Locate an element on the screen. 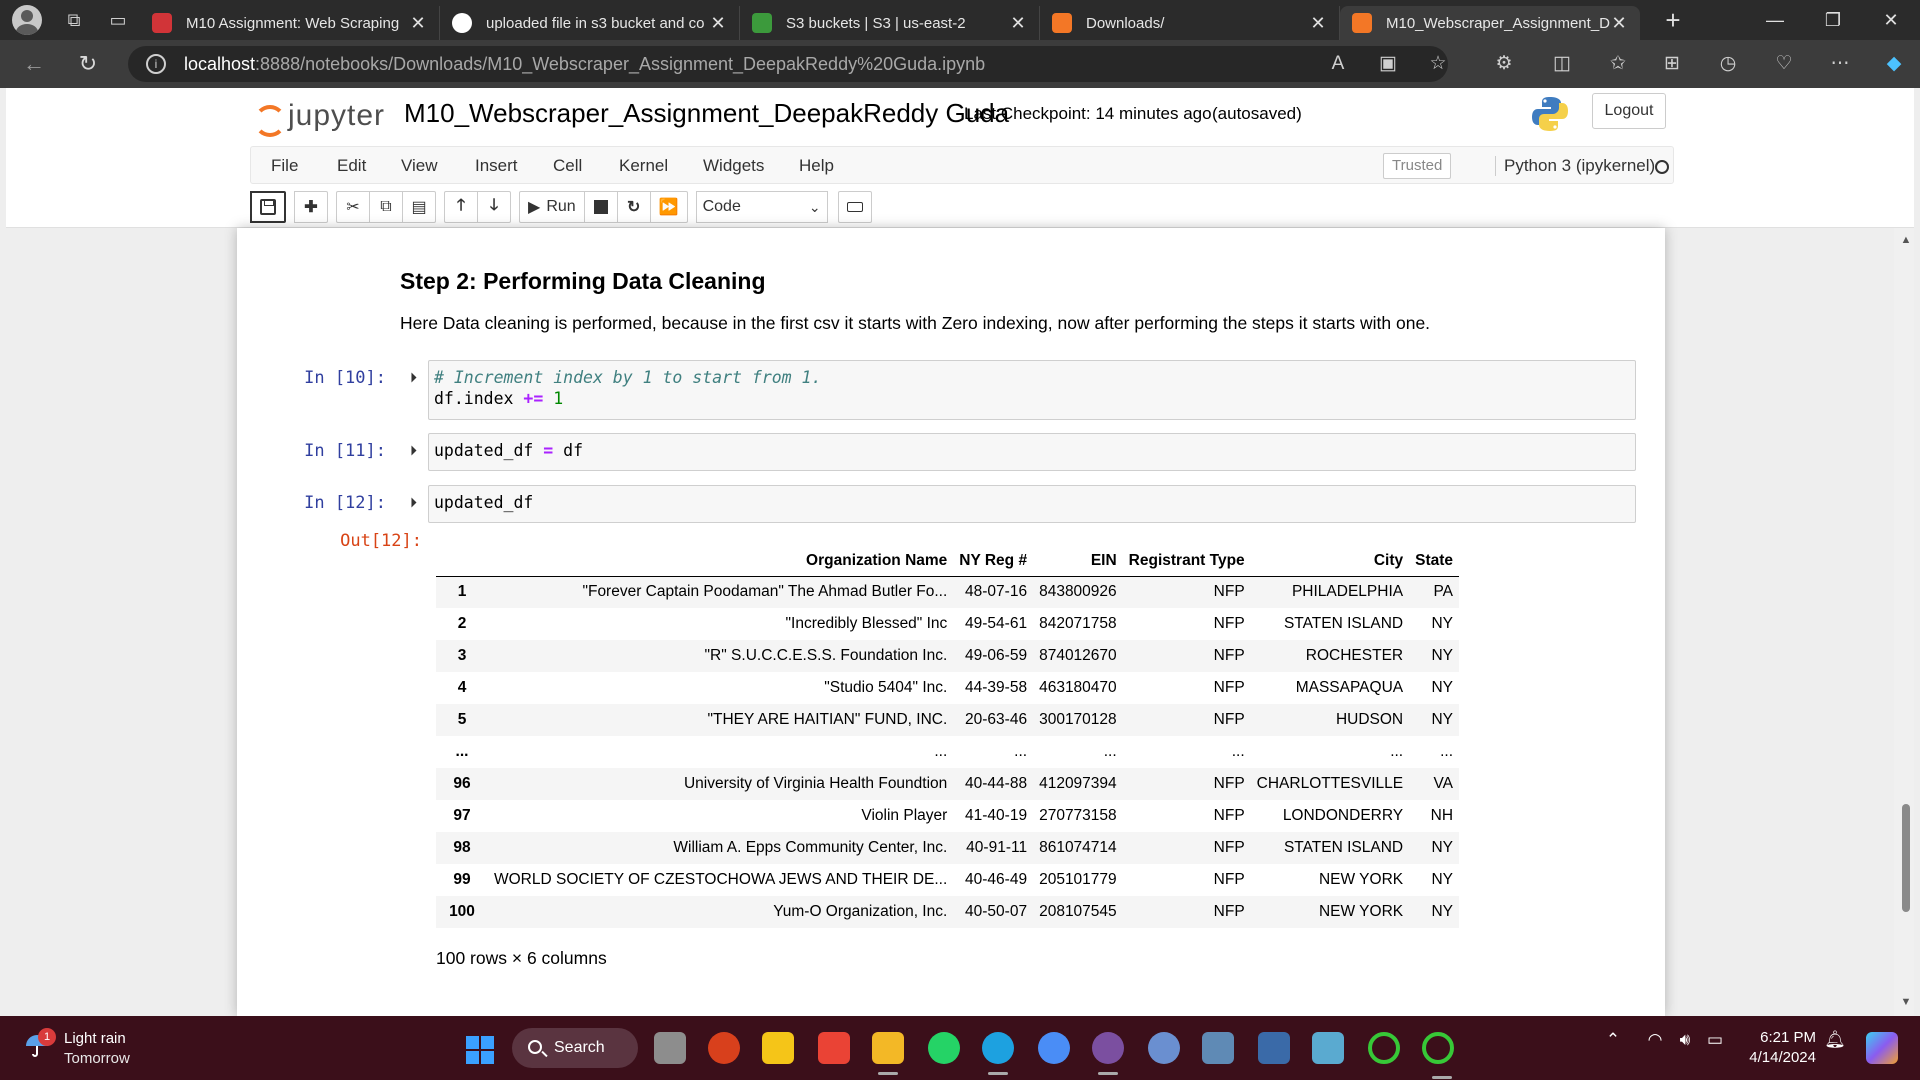  new-tab-button: + is located at coordinates (1673, 20).